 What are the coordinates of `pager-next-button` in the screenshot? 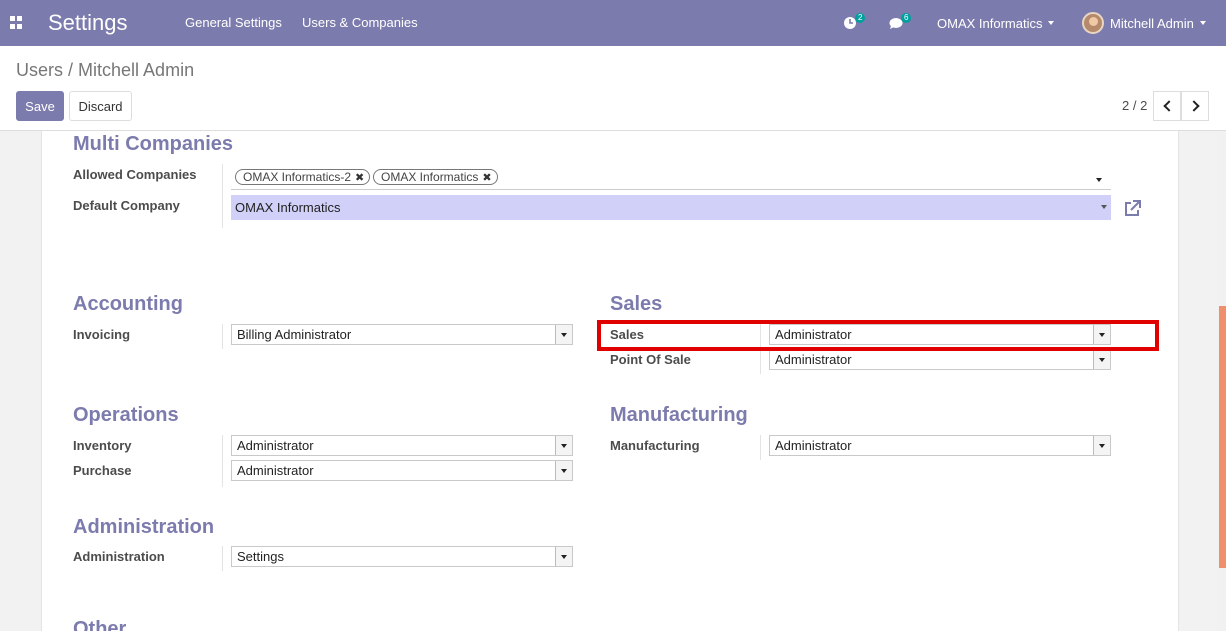 It's located at (1195, 106).